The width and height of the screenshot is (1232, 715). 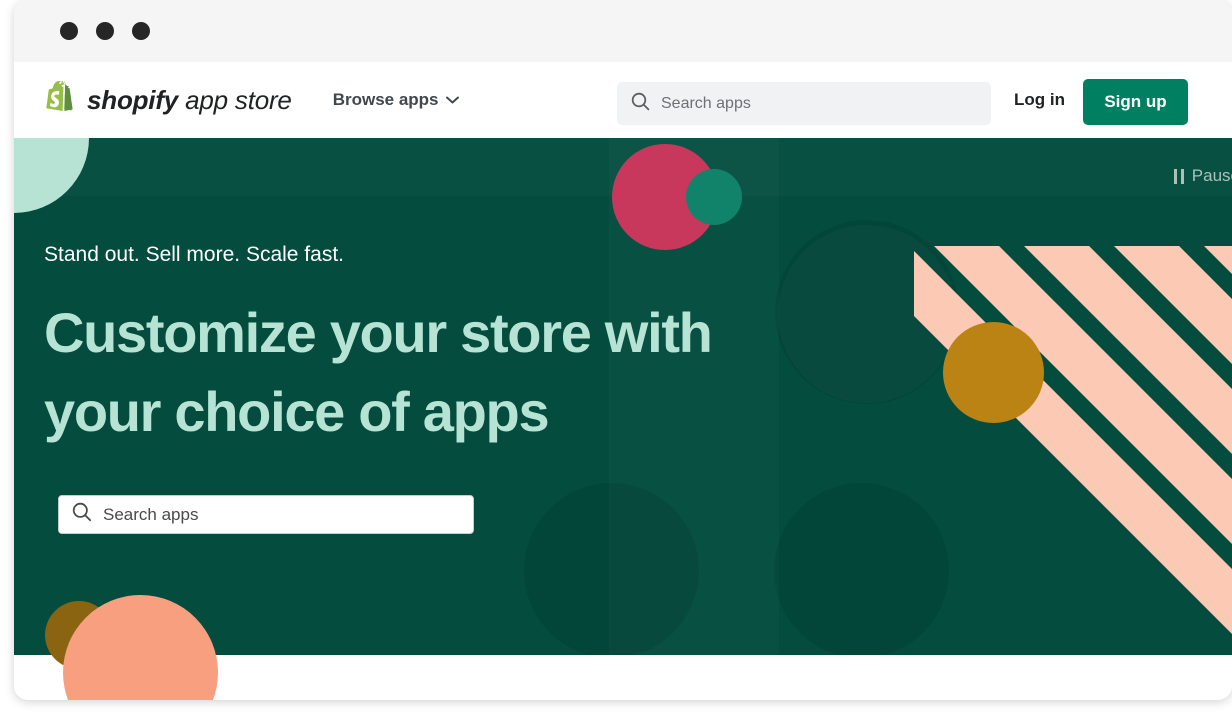 I want to click on hero-headline-line-1: Customize your store with, so click(x=378, y=332).